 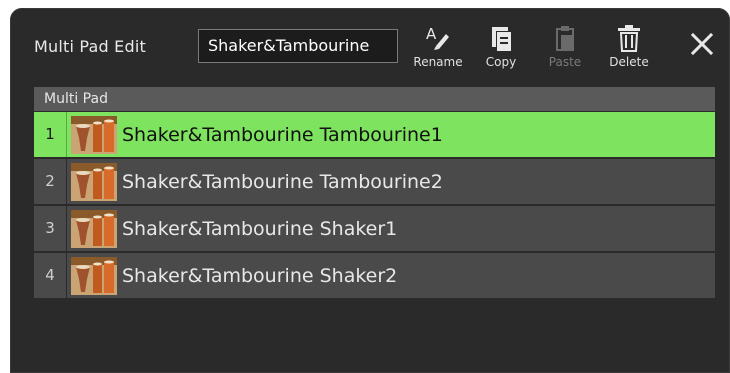 What do you see at coordinates (90, 46) in the screenshot?
I see `window-title: Multi Pad Edit` at bounding box center [90, 46].